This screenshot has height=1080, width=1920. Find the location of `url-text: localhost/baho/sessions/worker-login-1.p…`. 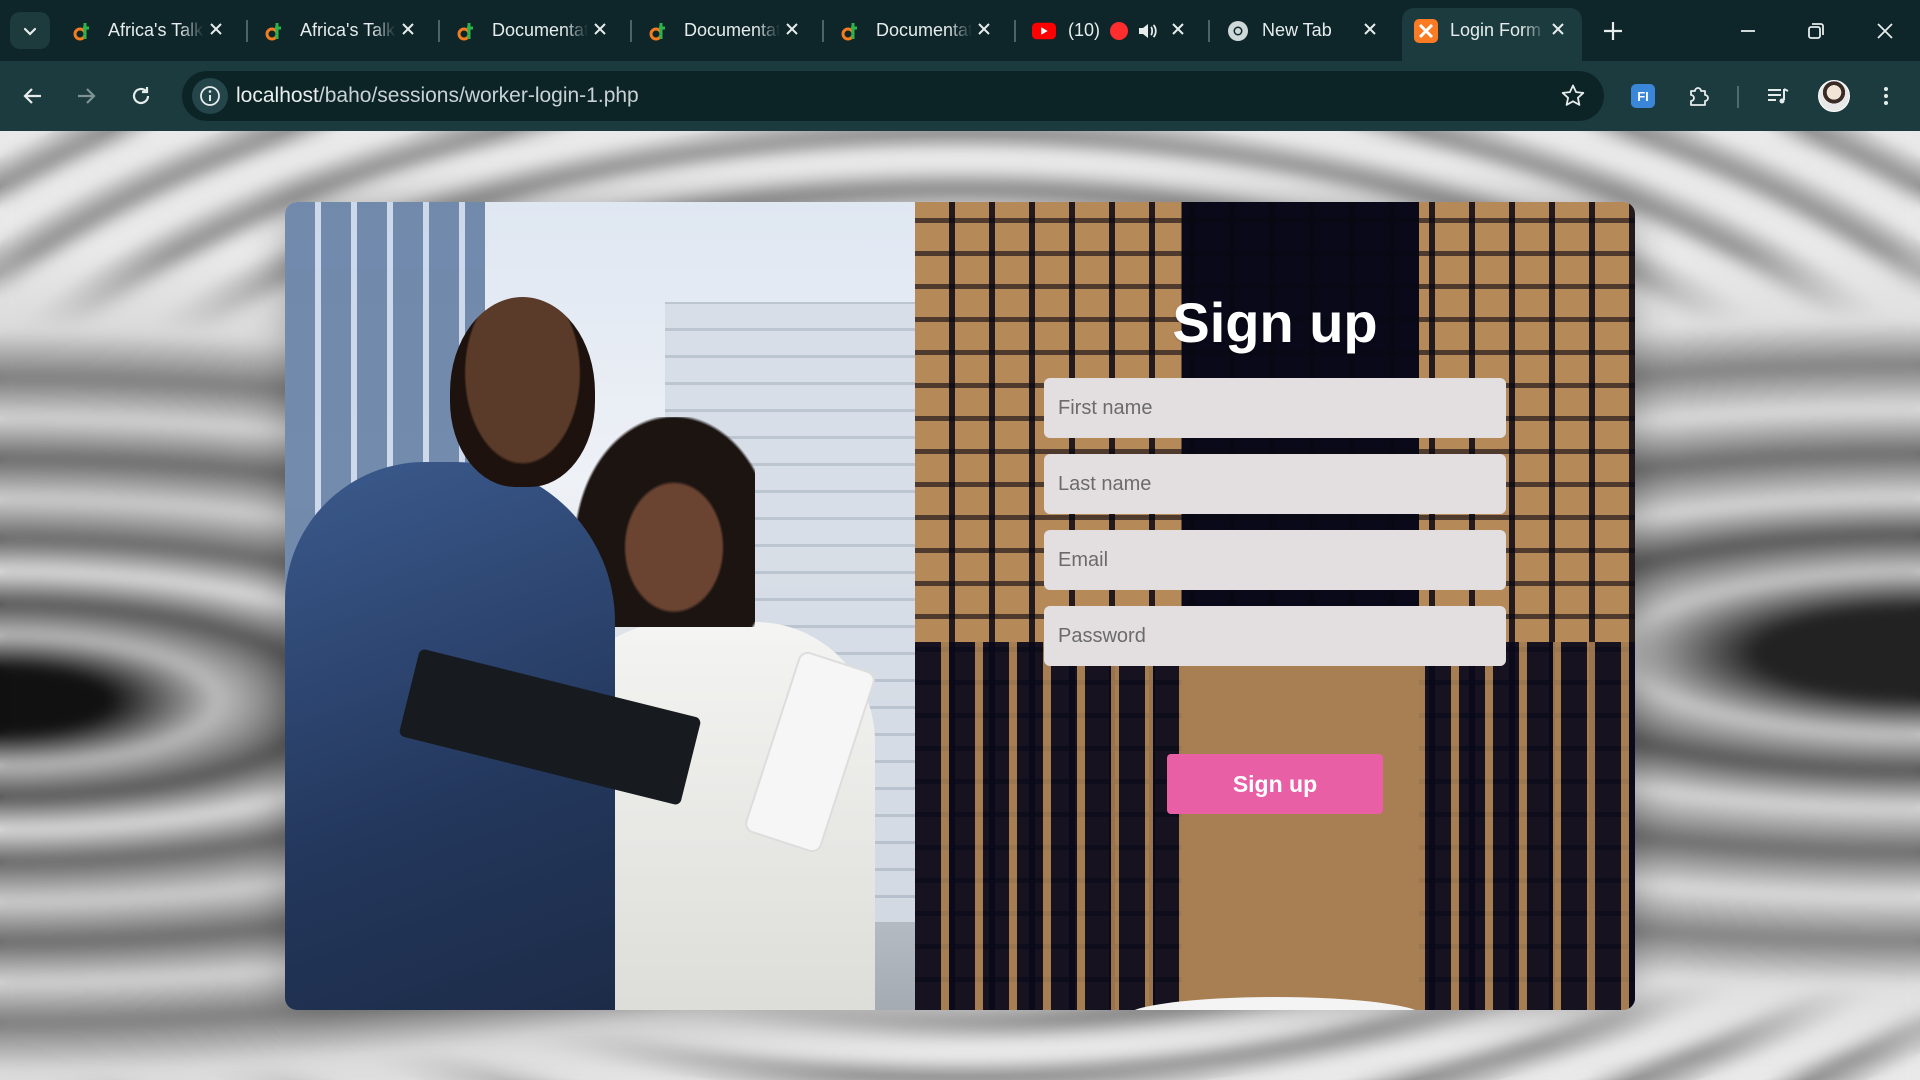

url-text: localhost/baho/sessions/worker-login-1.p… is located at coordinates (437, 96).